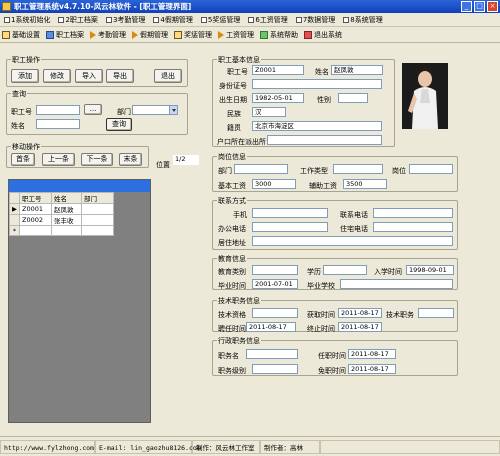 This screenshot has width=500, height=456. I want to click on menu-data: 7数据管理, so click(315, 20).